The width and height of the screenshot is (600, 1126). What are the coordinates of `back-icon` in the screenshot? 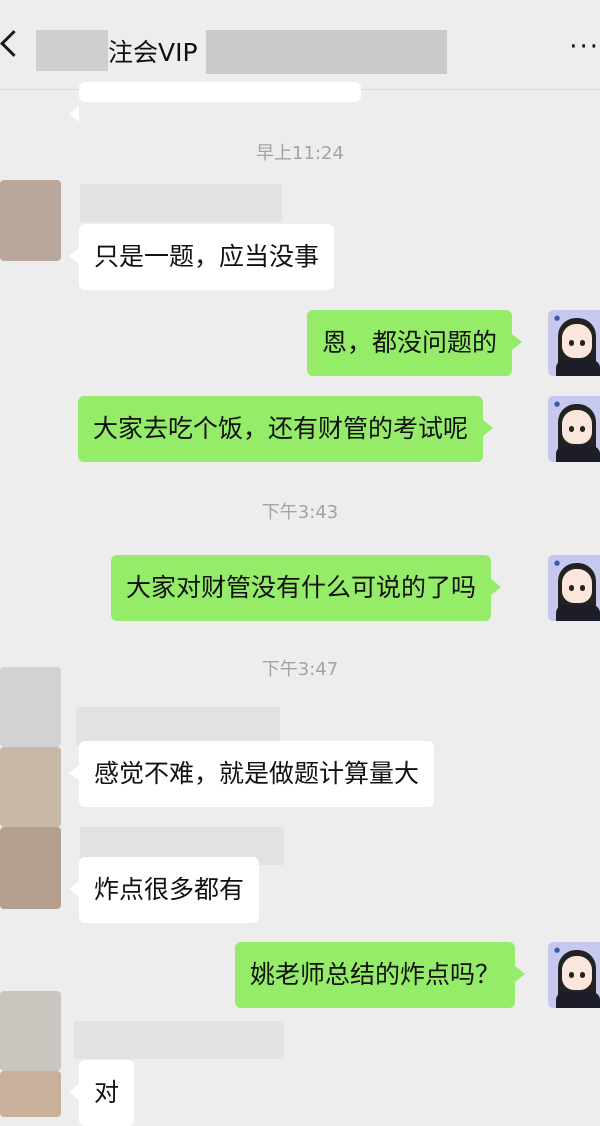 It's located at (13, 43).